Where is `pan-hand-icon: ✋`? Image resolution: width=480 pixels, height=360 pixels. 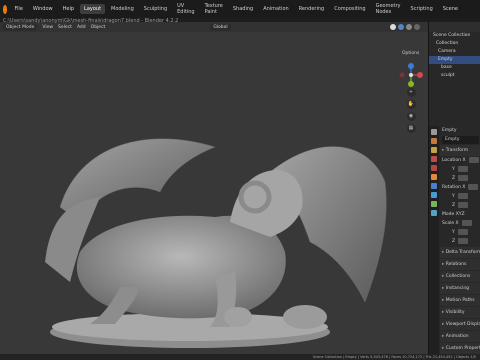 pan-hand-icon: ✋ is located at coordinates (411, 104).